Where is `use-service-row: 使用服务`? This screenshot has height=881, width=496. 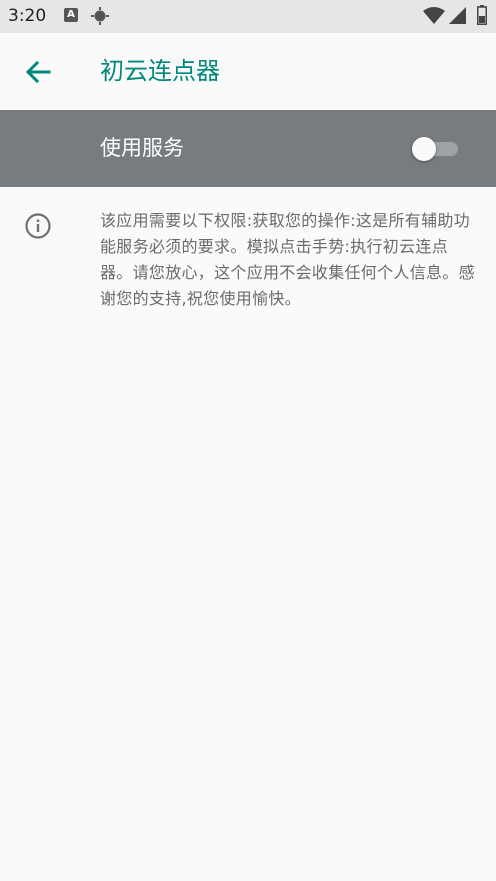 use-service-row: 使用服务 is located at coordinates (248, 148).